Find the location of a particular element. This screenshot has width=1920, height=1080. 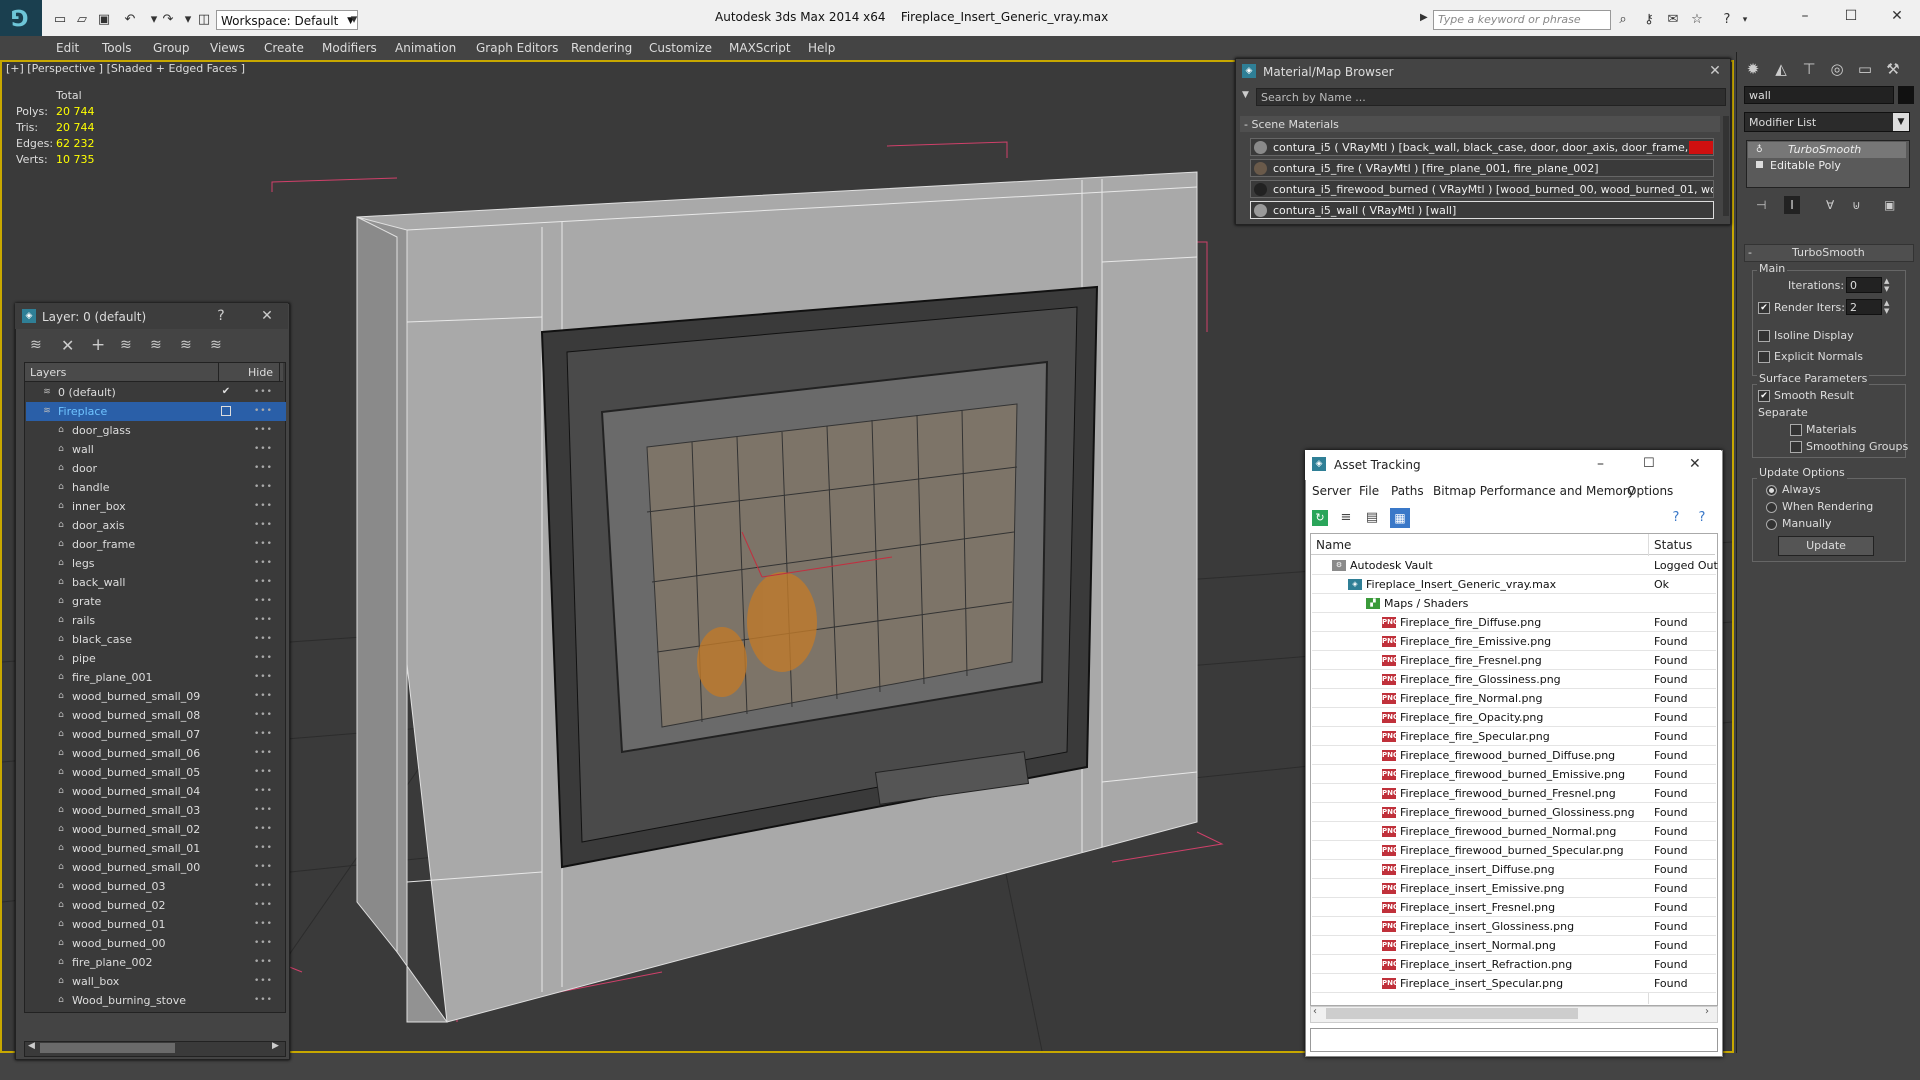

workspace-dropdown-arrow-icon: ▾ is located at coordinates (354, 20).